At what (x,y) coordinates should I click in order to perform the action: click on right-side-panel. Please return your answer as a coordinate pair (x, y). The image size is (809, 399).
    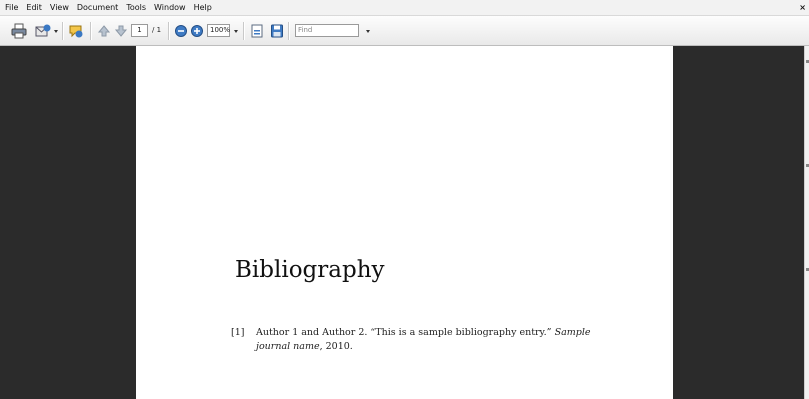
    Looking at the image, I should click on (806, 222).